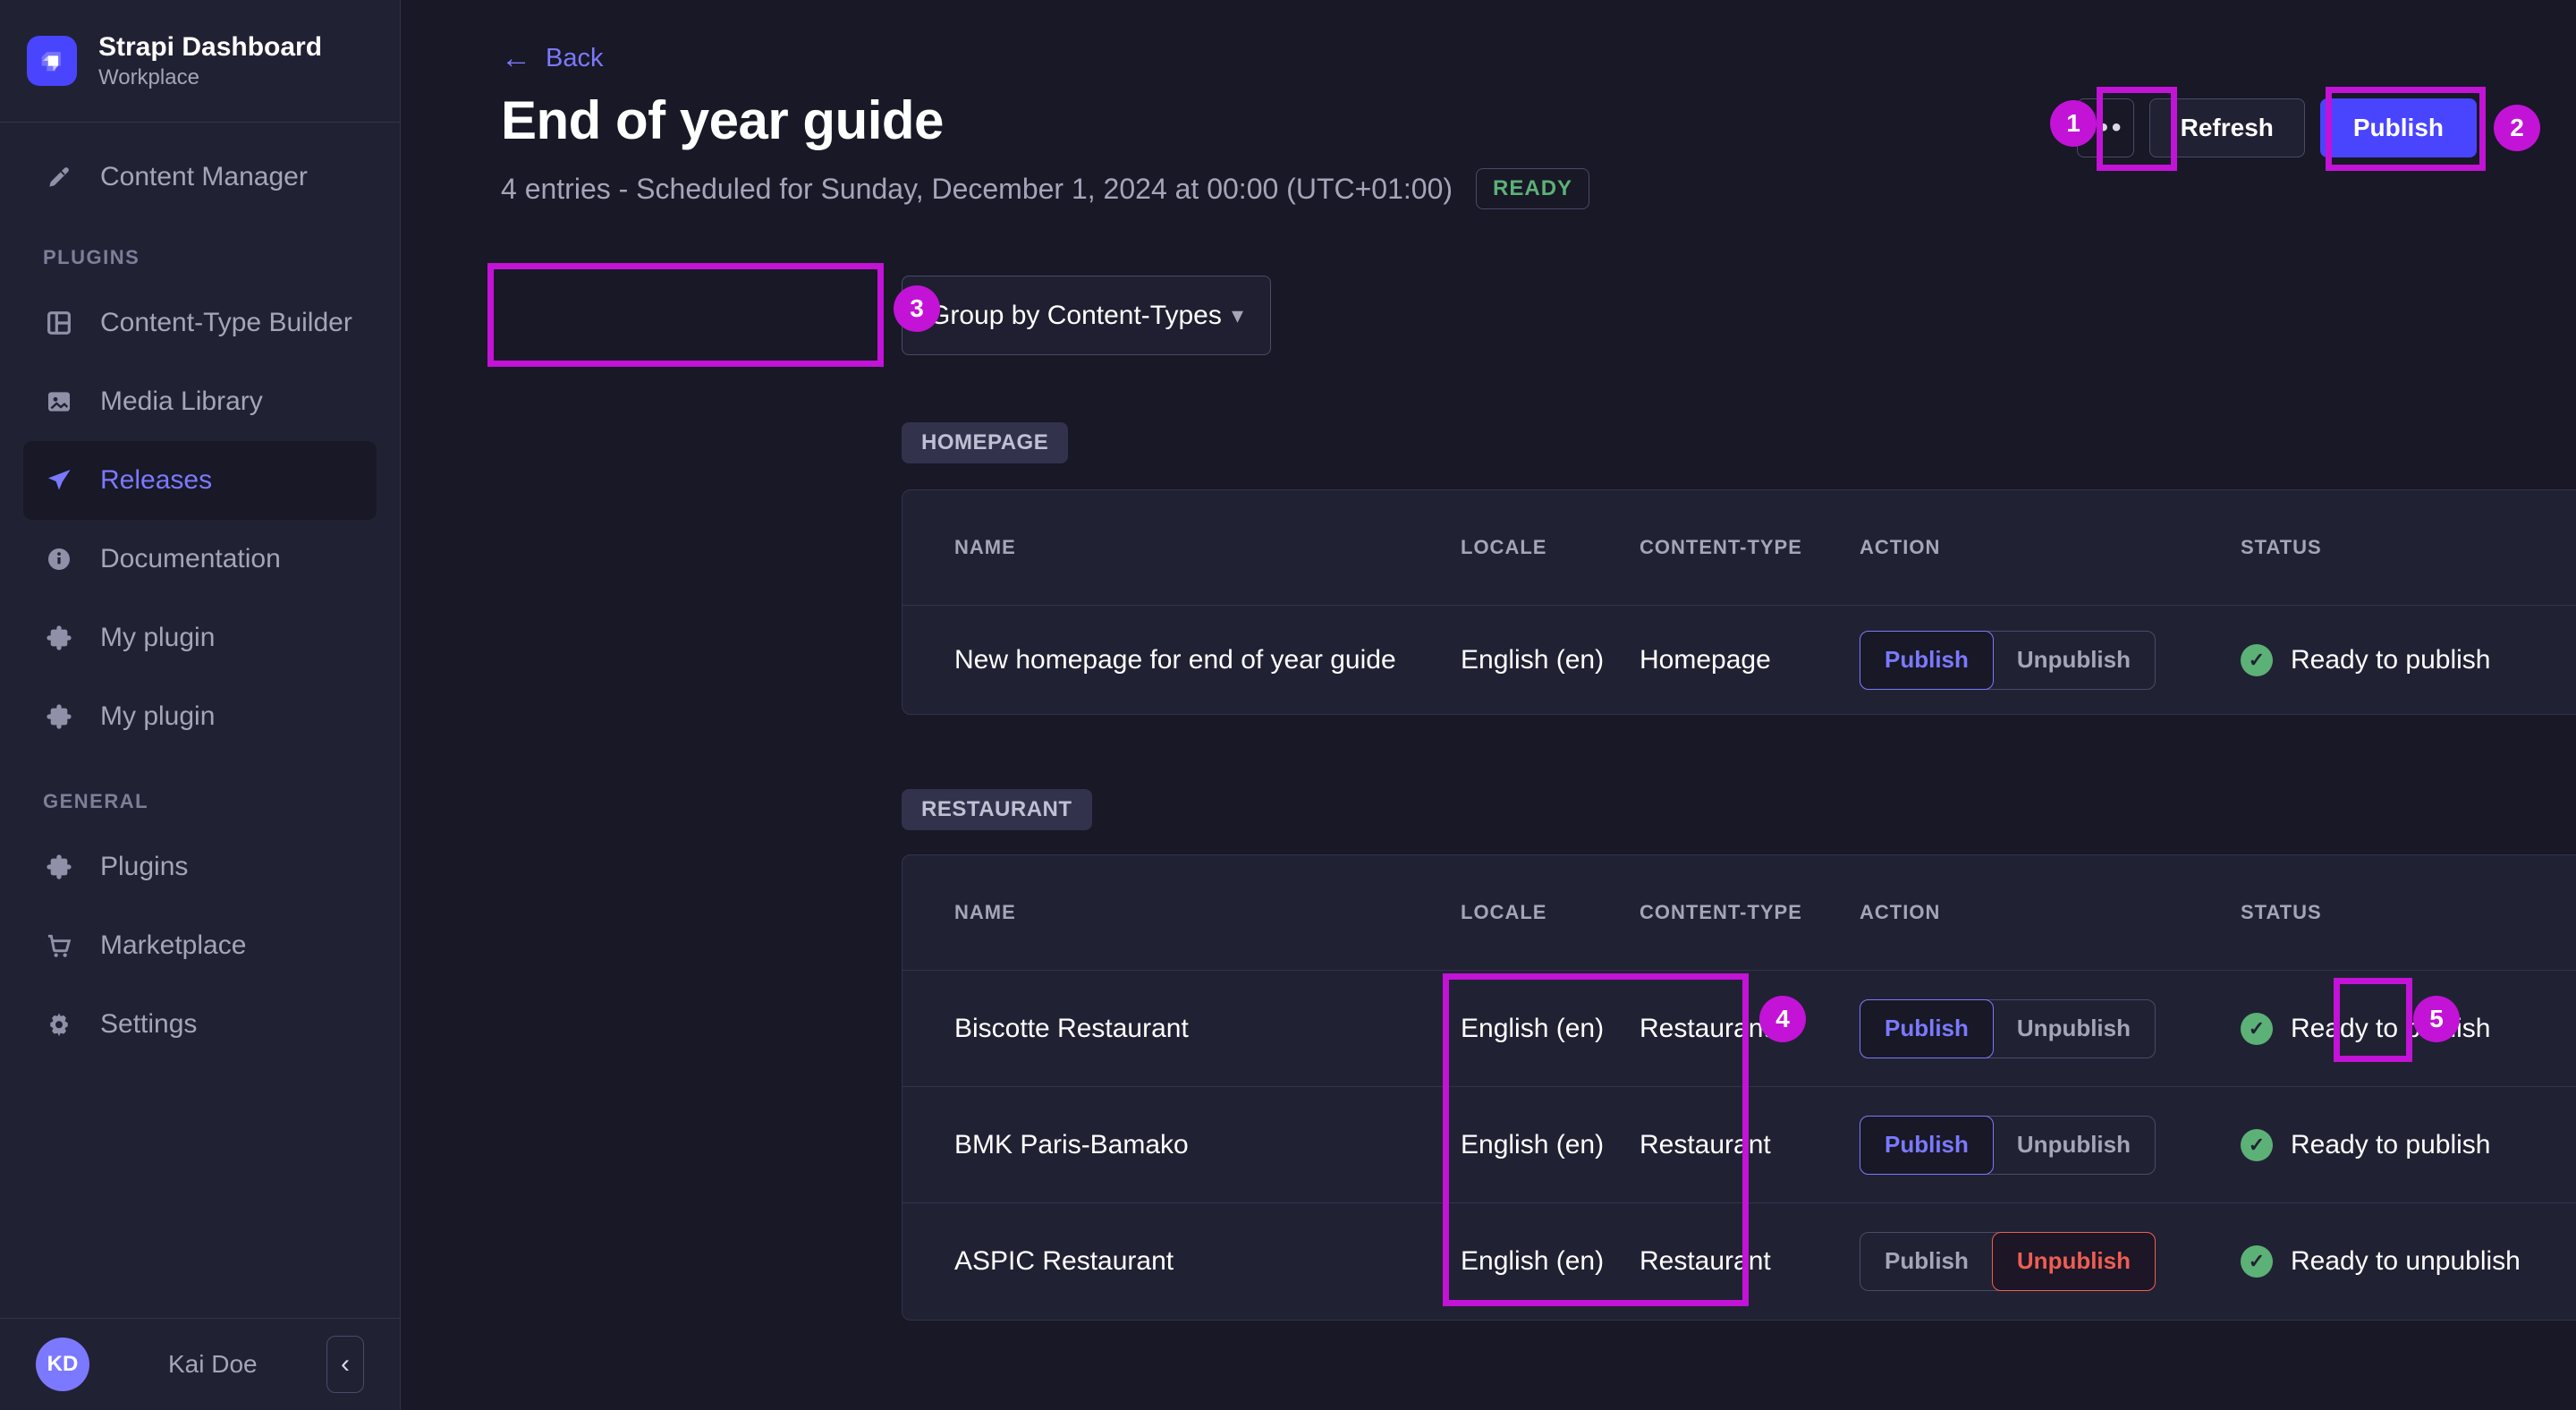 This screenshot has width=2576, height=1410. I want to click on user-name: Kai Doe, so click(213, 1364).